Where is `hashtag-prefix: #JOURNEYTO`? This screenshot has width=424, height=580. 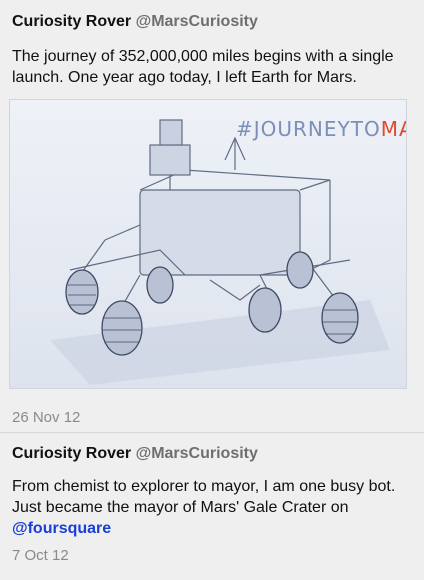
hashtag-prefix: #JOURNEYTO is located at coordinates (308, 129).